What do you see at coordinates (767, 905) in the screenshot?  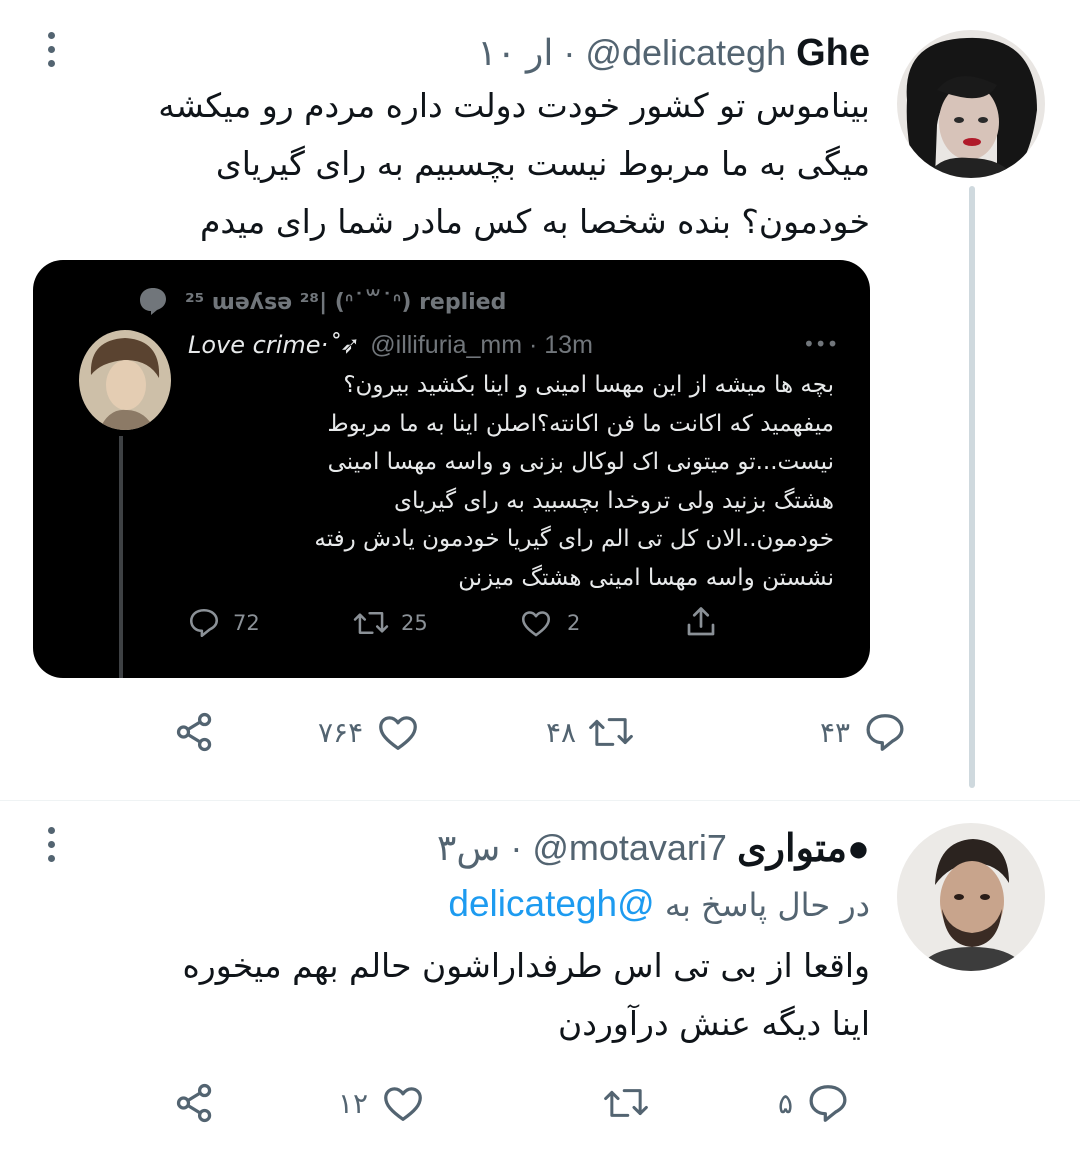 I see `reply-to-prefix: در حال پاسخ به` at bounding box center [767, 905].